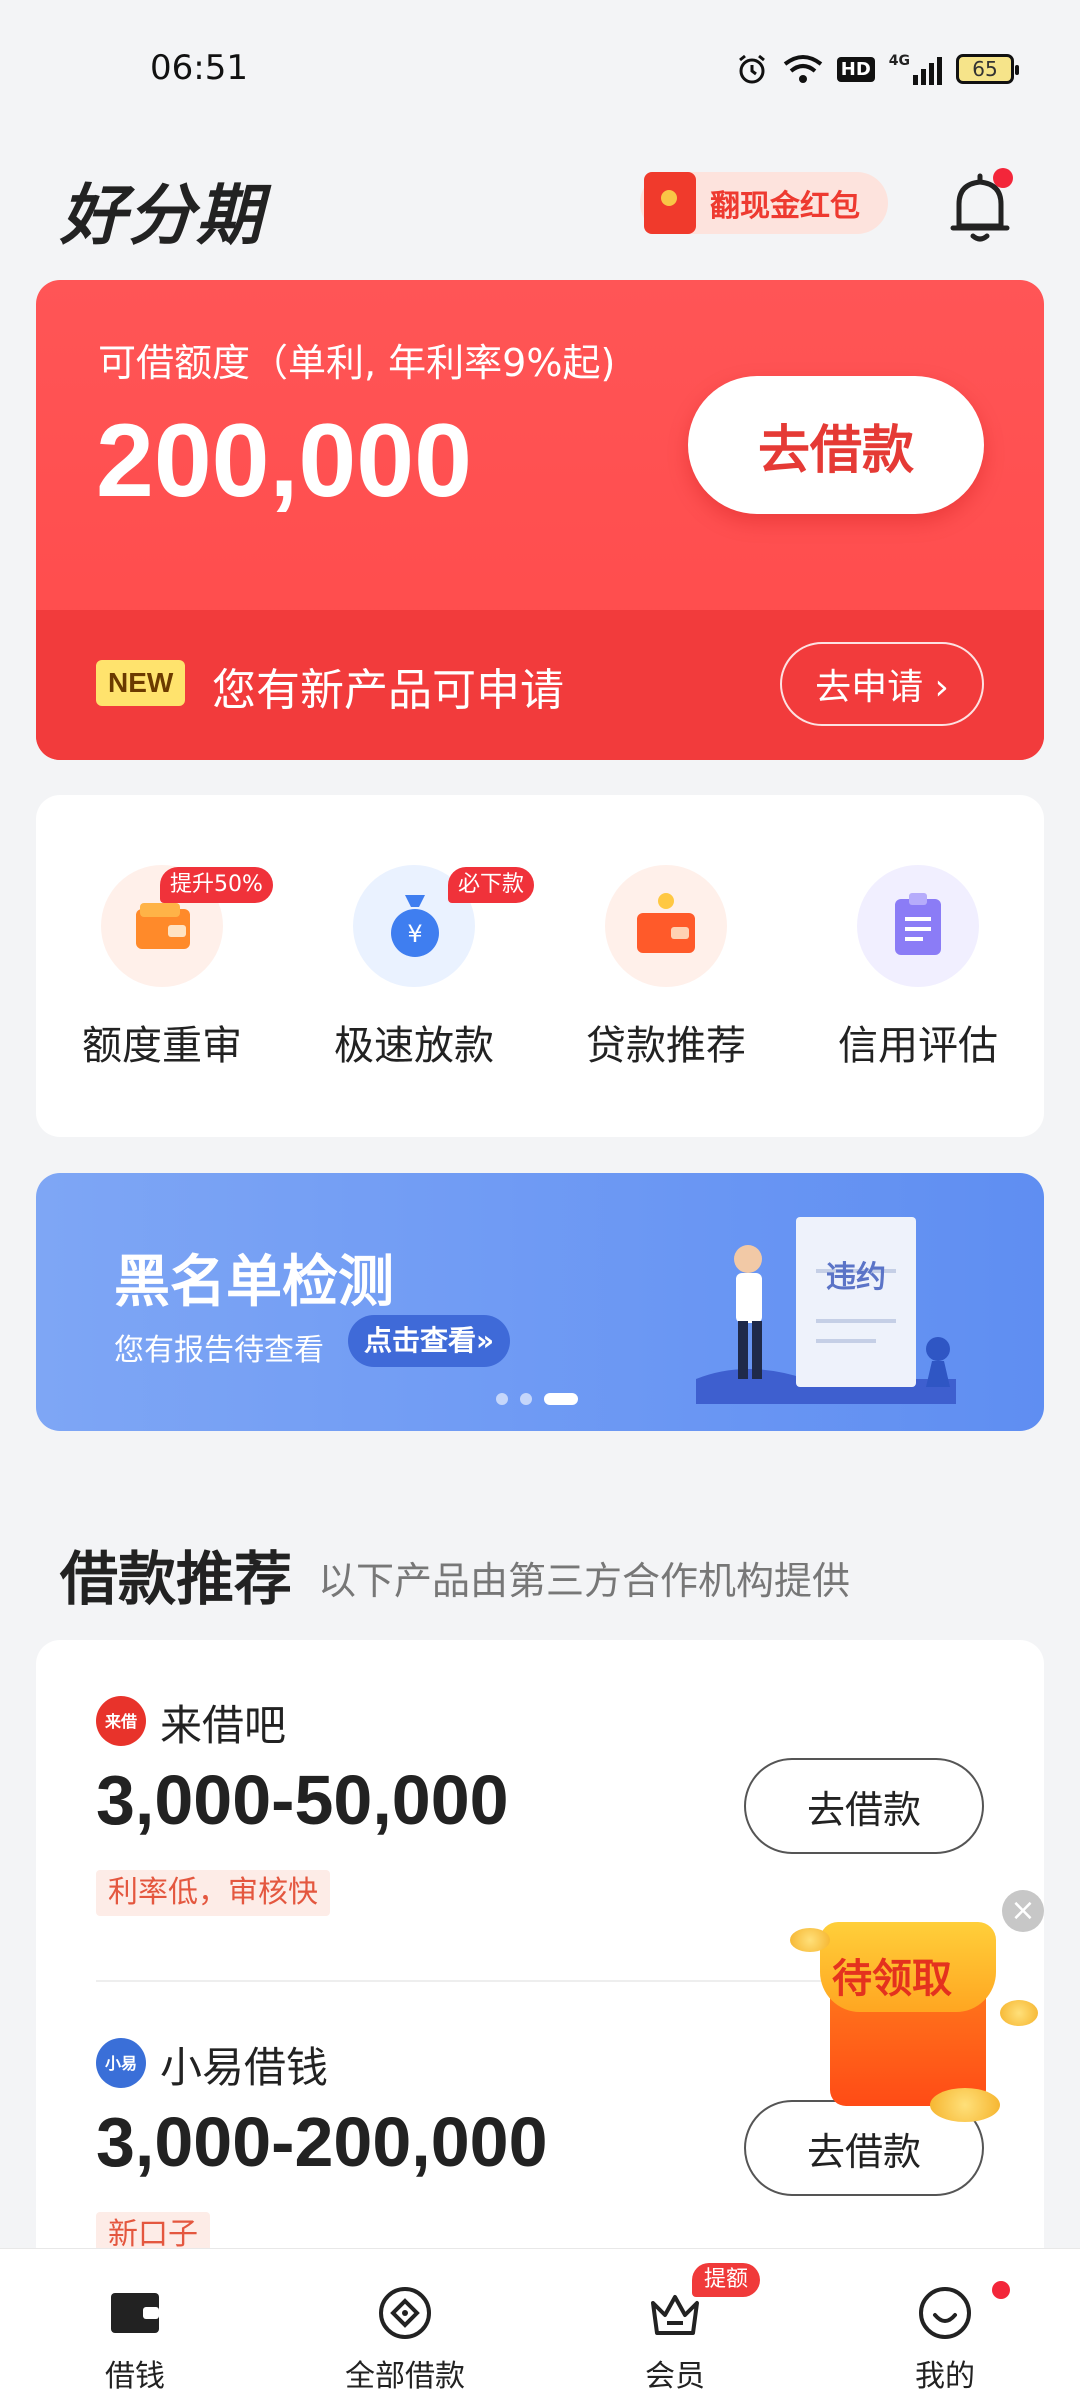 The image size is (1080, 2400). Describe the element at coordinates (537, 1399) in the screenshot. I see `banner-pagination` at that location.